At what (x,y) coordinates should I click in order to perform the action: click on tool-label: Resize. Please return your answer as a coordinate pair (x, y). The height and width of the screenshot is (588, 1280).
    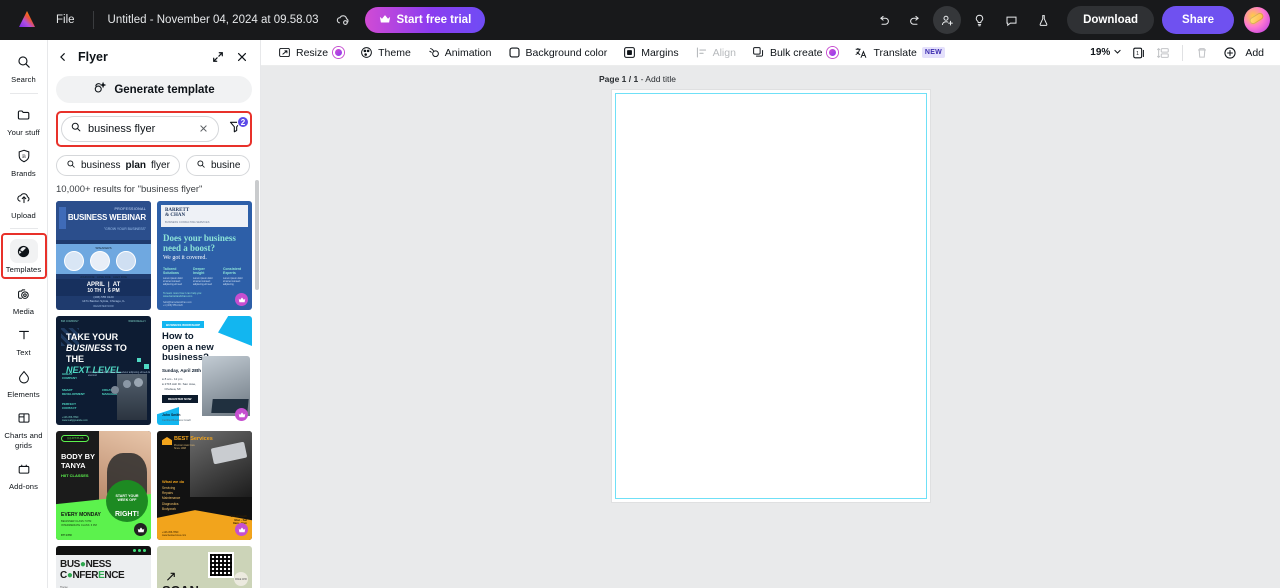
    Looking at the image, I should click on (312, 52).